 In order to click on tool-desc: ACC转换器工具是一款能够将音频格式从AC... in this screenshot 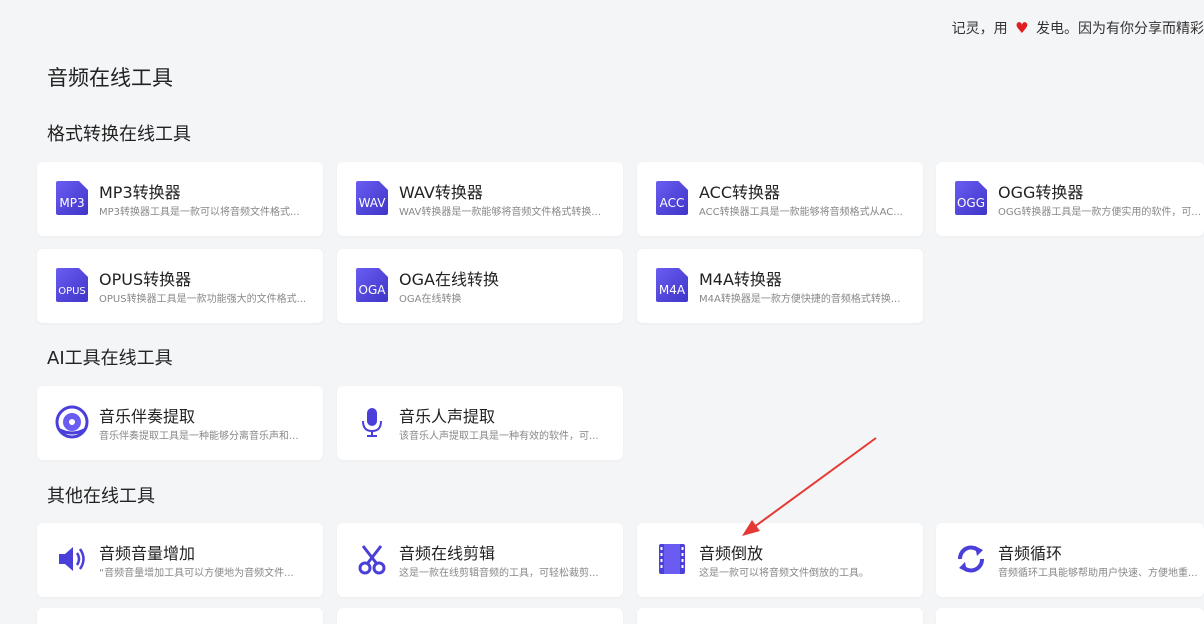, I will do `click(801, 212)`.